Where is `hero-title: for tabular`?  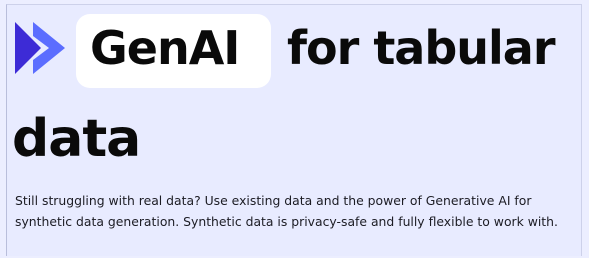 hero-title: for tabular is located at coordinates (421, 48).